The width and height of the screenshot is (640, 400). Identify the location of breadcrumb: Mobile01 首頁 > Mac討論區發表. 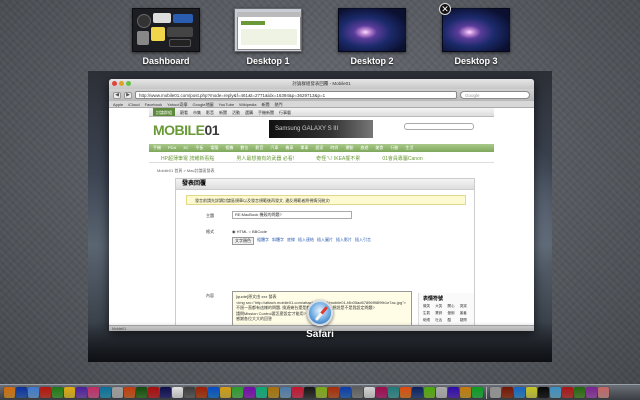
(185, 171).